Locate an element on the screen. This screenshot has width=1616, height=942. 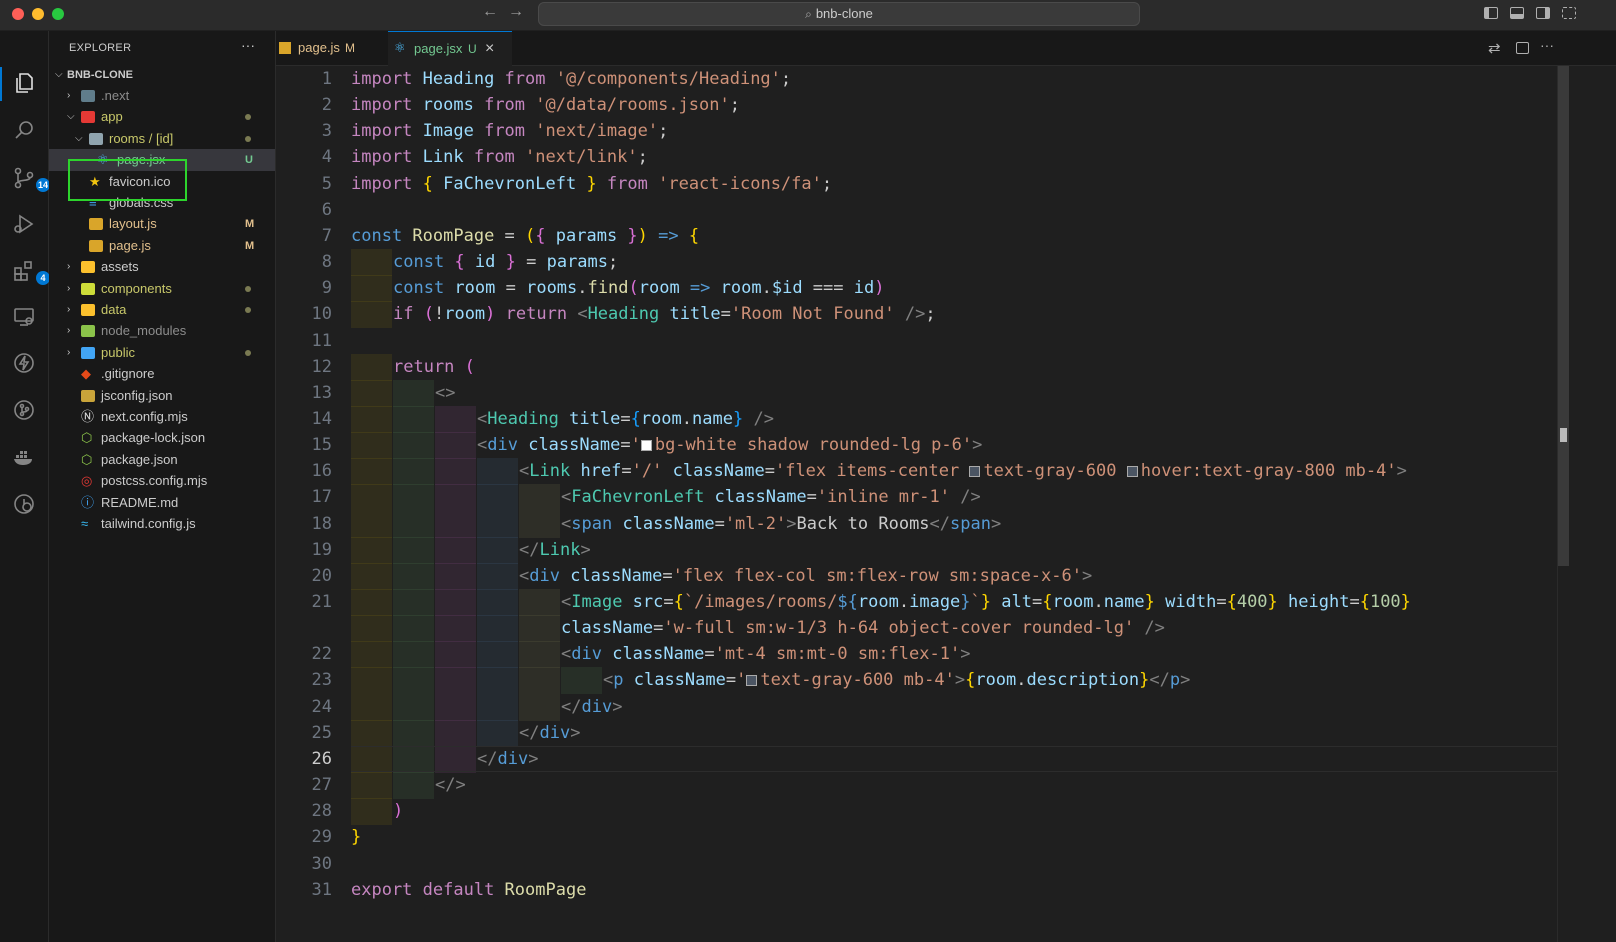
folder-icon is located at coordinates (88, 96).